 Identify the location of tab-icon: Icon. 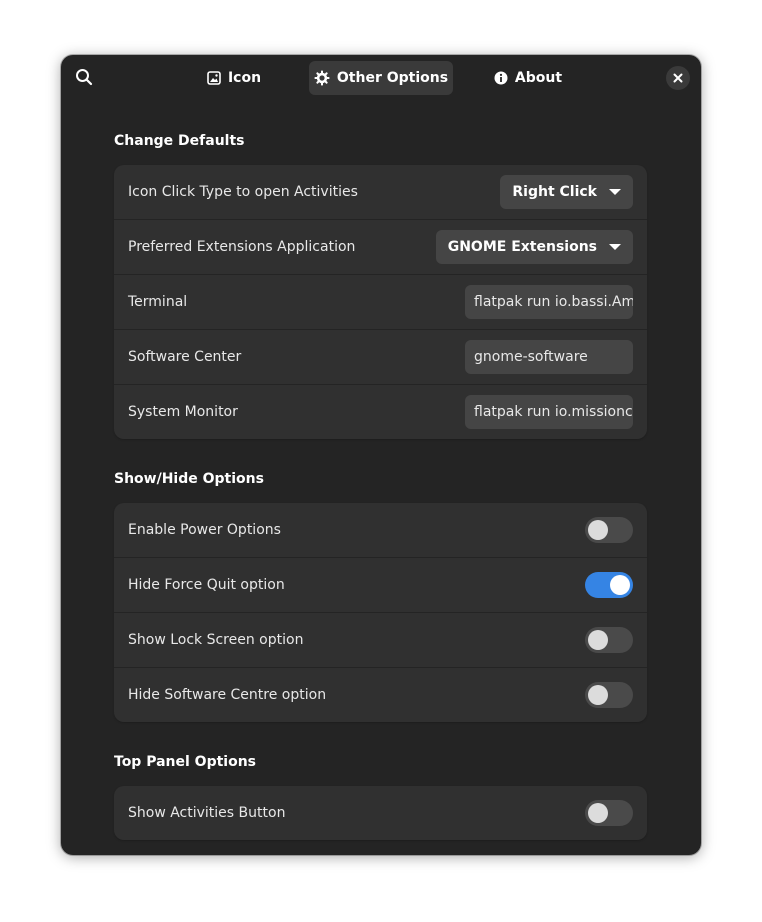
(234, 78).